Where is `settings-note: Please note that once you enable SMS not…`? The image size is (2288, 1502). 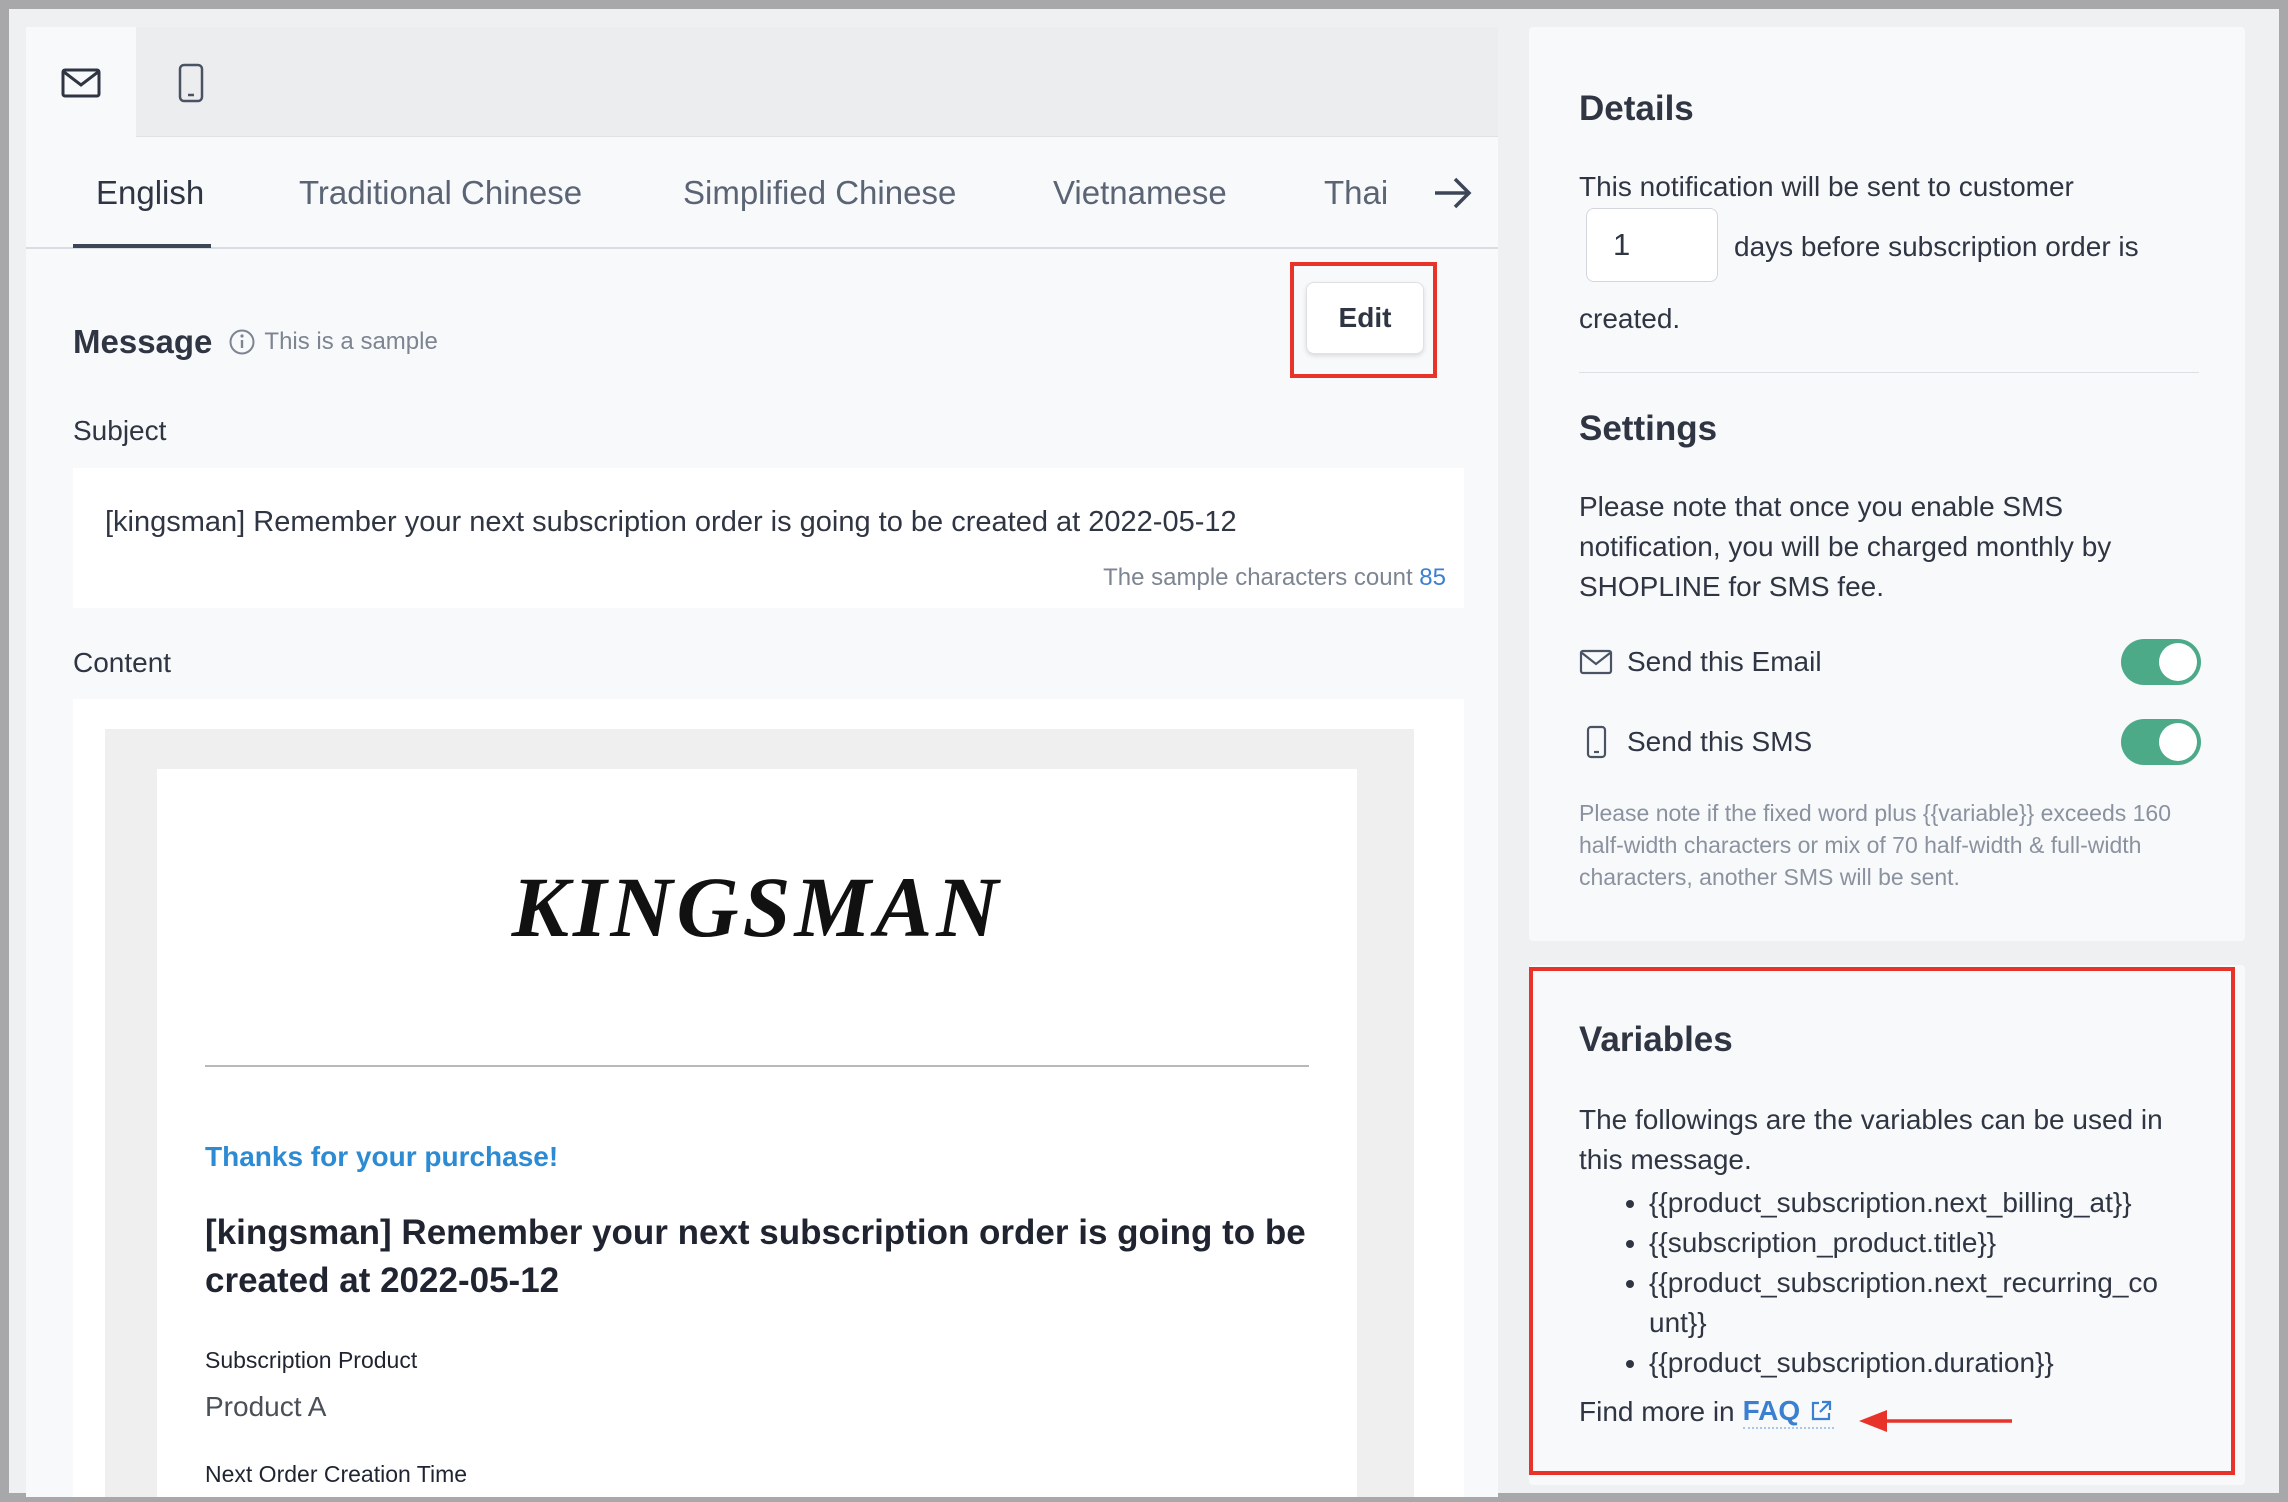
settings-note: Please note that once you enable SMS not… is located at coordinates (1845, 546).